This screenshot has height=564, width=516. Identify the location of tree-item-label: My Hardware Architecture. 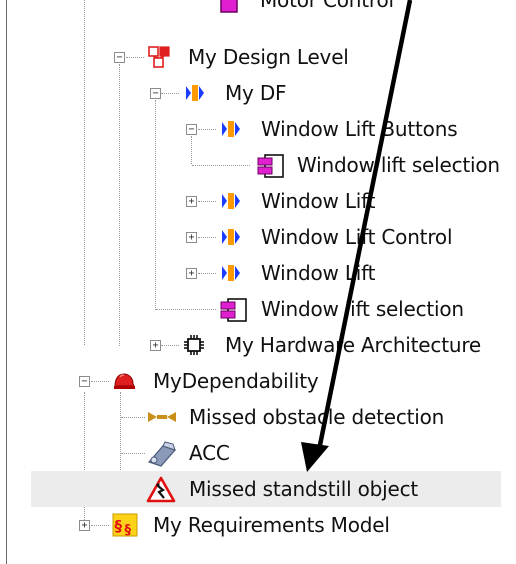
(353, 345).